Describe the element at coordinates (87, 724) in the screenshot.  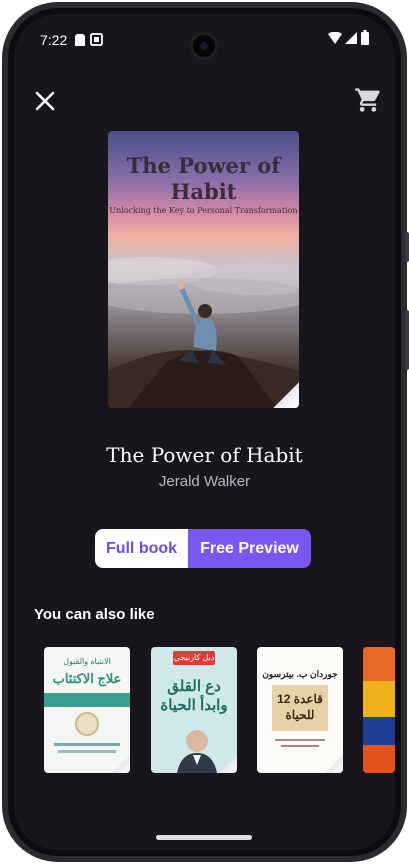
I see `rec-cover-emblem` at that location.